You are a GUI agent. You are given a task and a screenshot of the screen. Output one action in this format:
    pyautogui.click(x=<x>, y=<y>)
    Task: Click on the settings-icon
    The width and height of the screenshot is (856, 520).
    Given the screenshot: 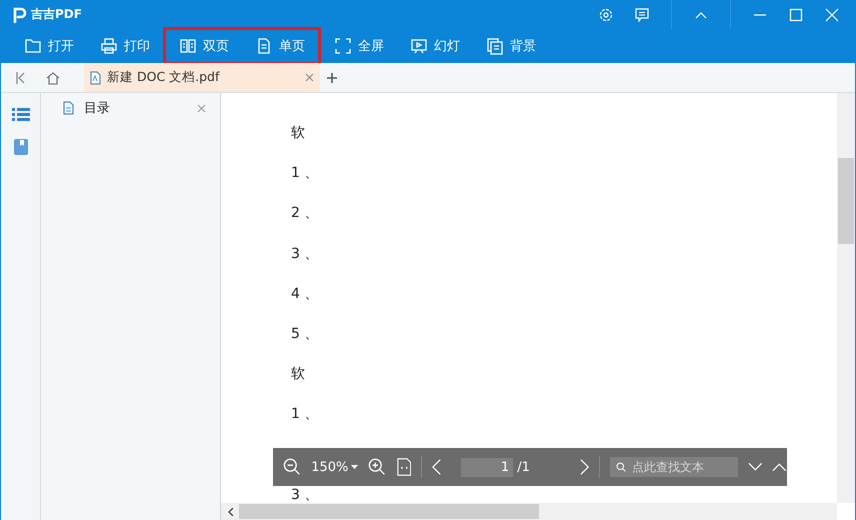 What is the action you would take?
    pyautogui.click(x=606, y=15)
    